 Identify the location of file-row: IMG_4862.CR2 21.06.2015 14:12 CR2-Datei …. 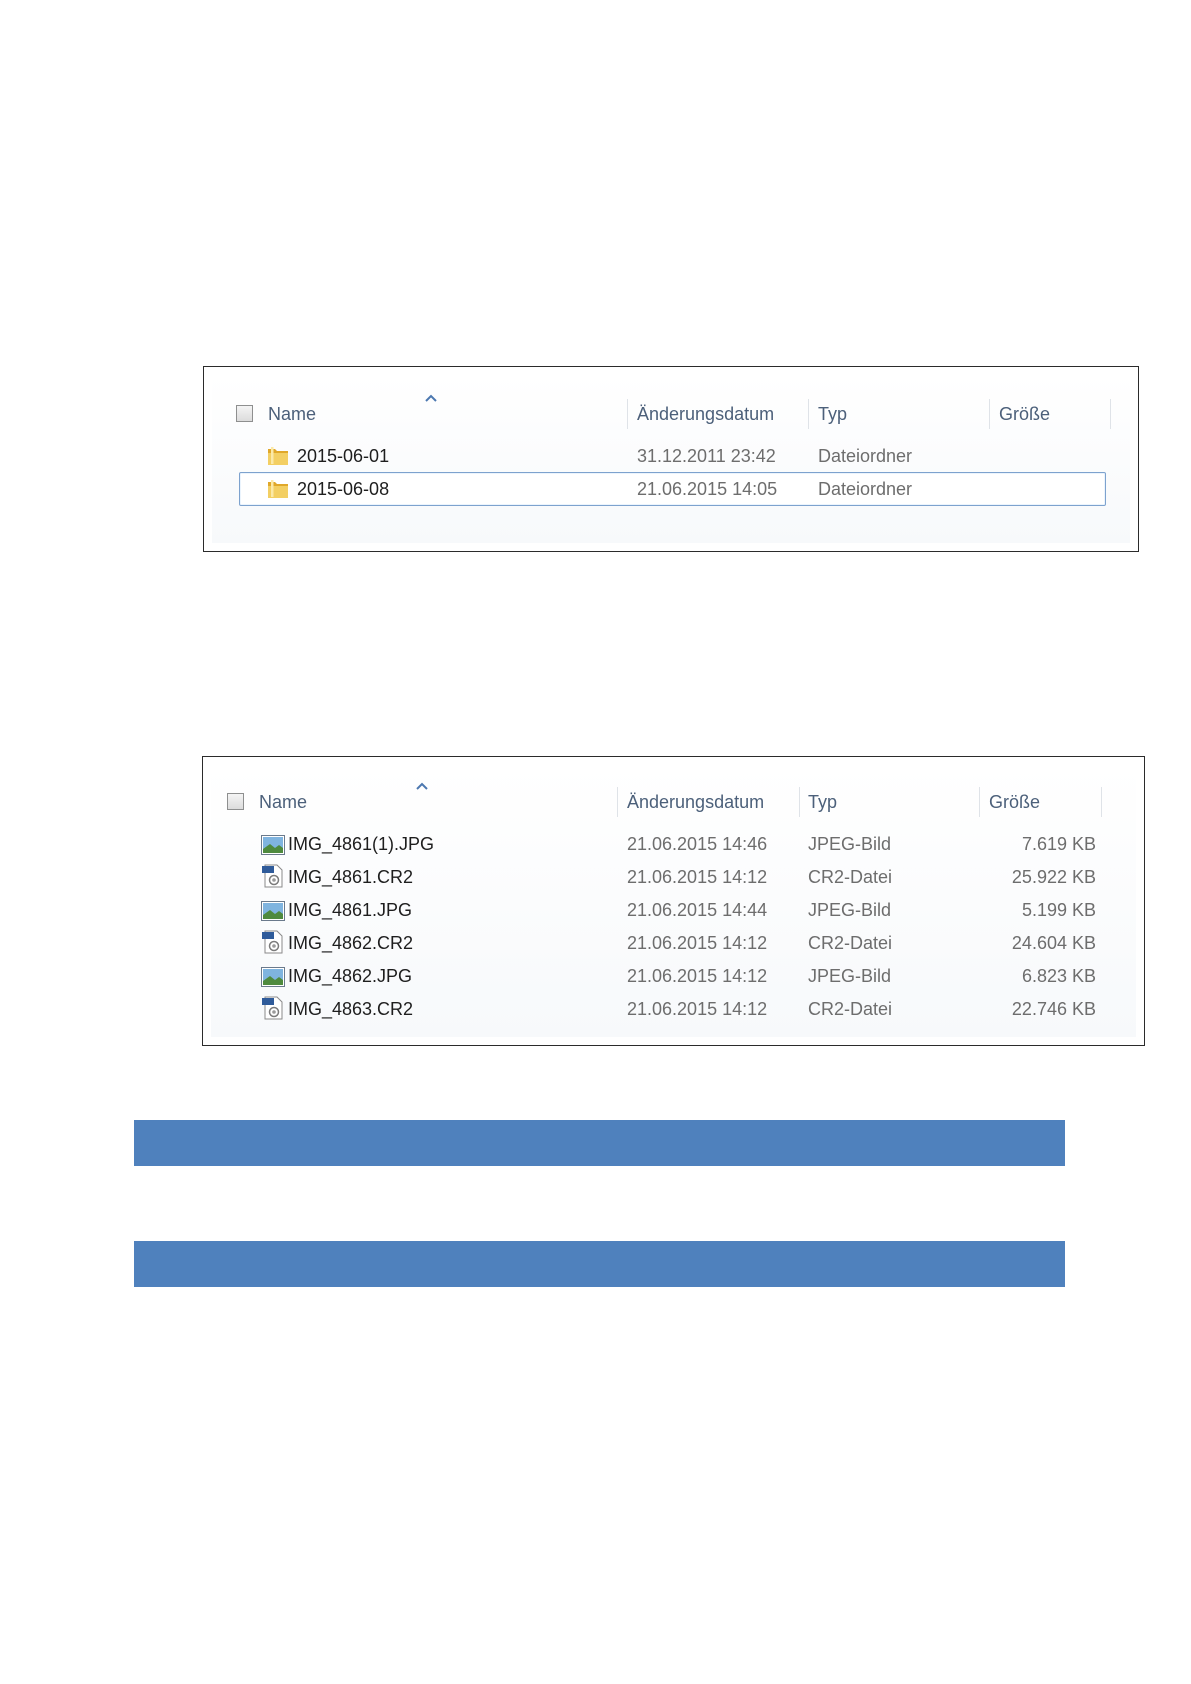
(673, 943).